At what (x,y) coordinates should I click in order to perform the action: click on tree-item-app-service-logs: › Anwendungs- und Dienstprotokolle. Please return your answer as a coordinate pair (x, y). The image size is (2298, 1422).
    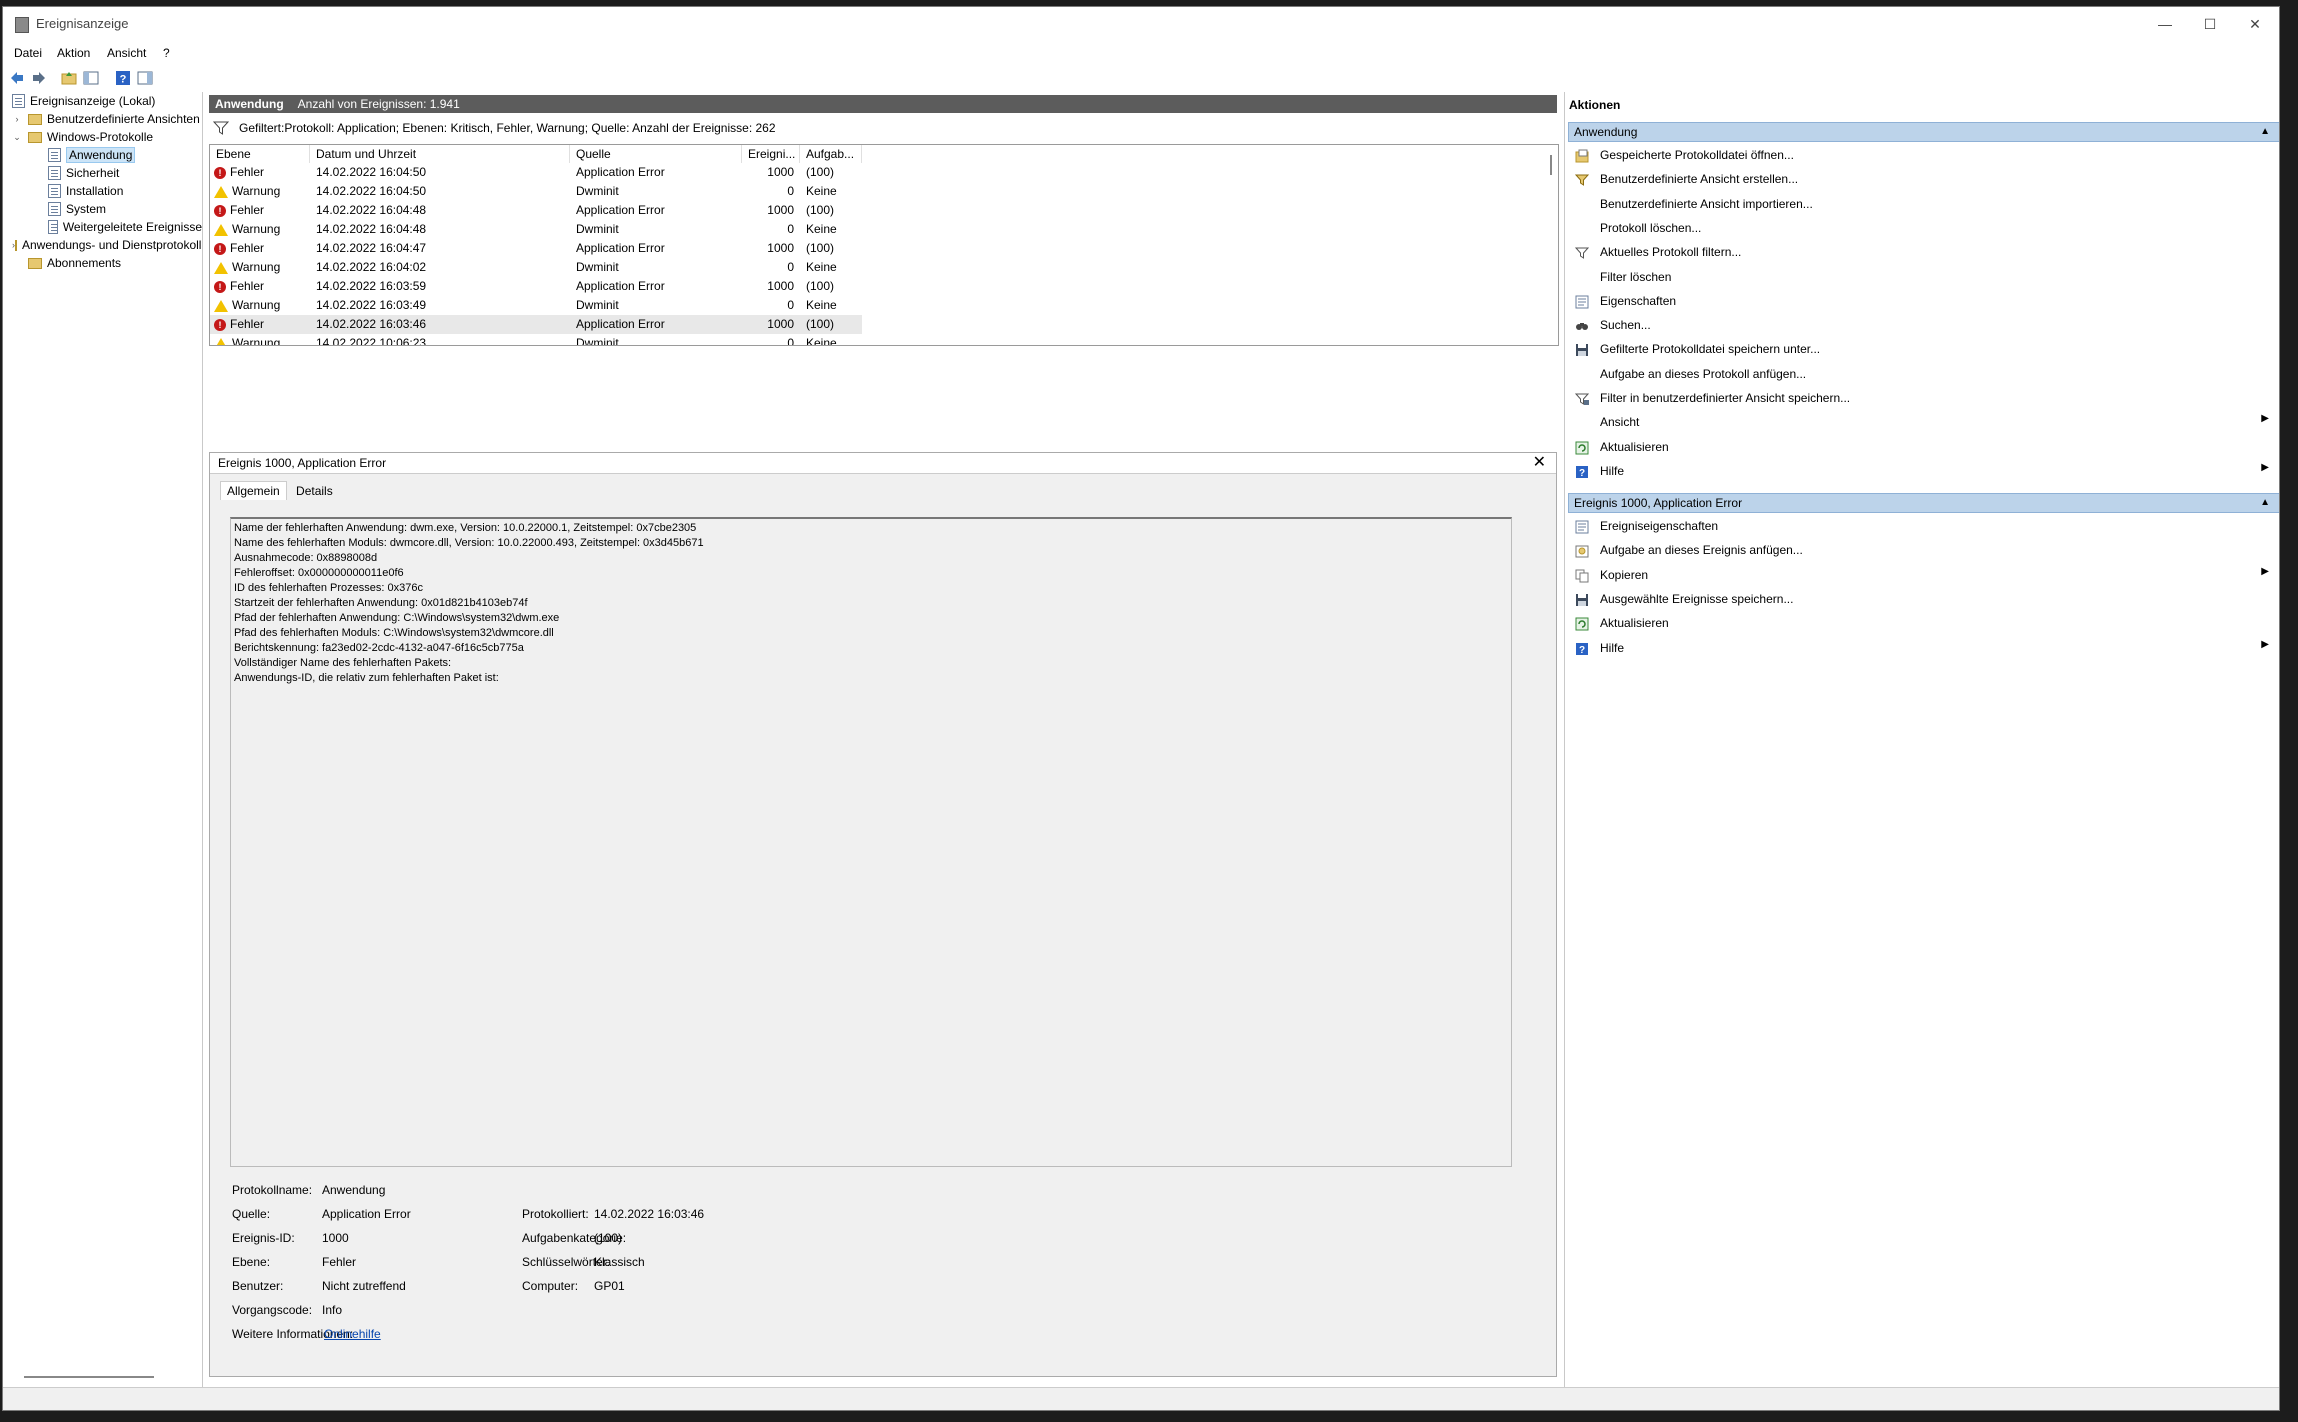
    Looking at the image, I should click on (107, 245).